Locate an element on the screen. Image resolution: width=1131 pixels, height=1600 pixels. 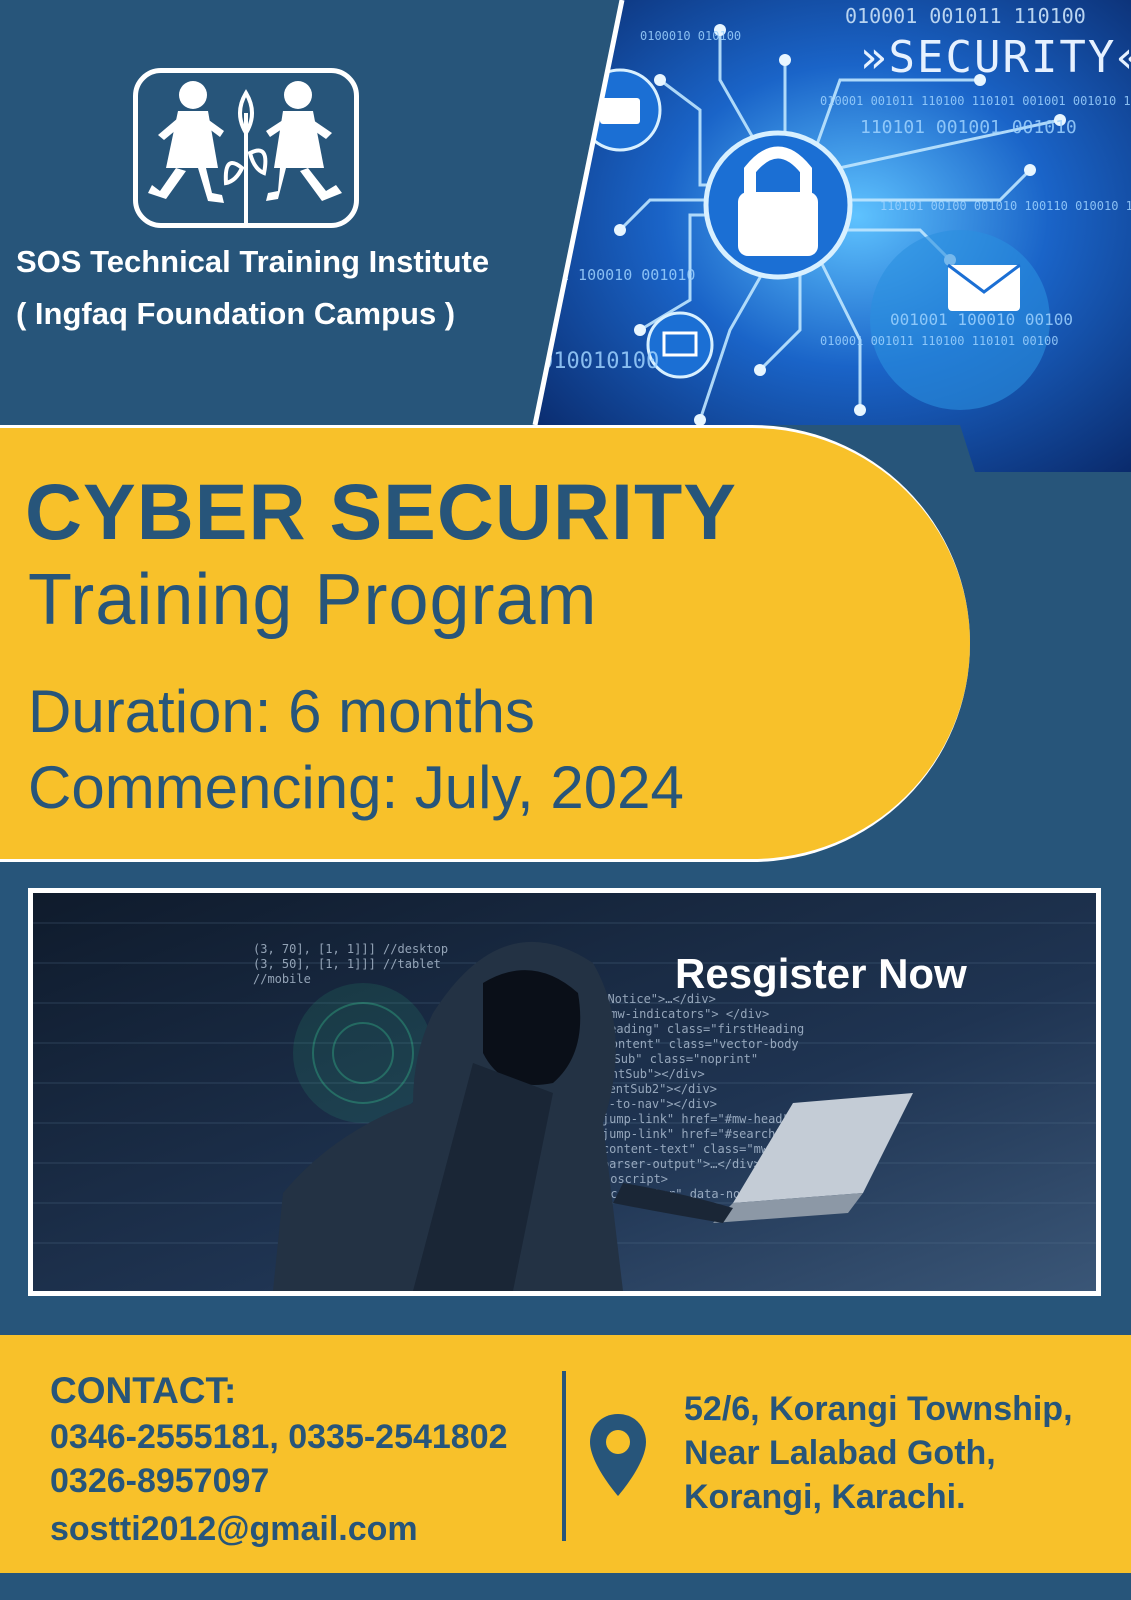
children-logo-icon is located at coordinates (245, 152).